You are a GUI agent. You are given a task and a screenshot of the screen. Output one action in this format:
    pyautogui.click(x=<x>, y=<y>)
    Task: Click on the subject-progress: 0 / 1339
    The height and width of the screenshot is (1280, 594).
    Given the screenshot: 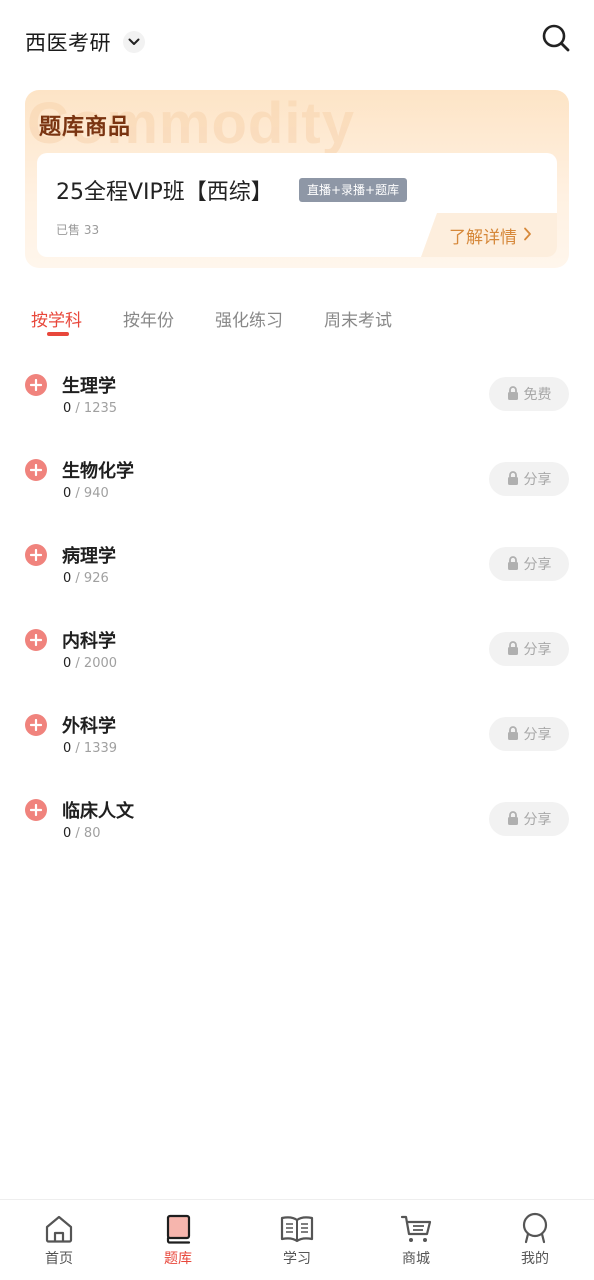 What is the action you would take?
    pyautogui.click(x=90, y=748)
    